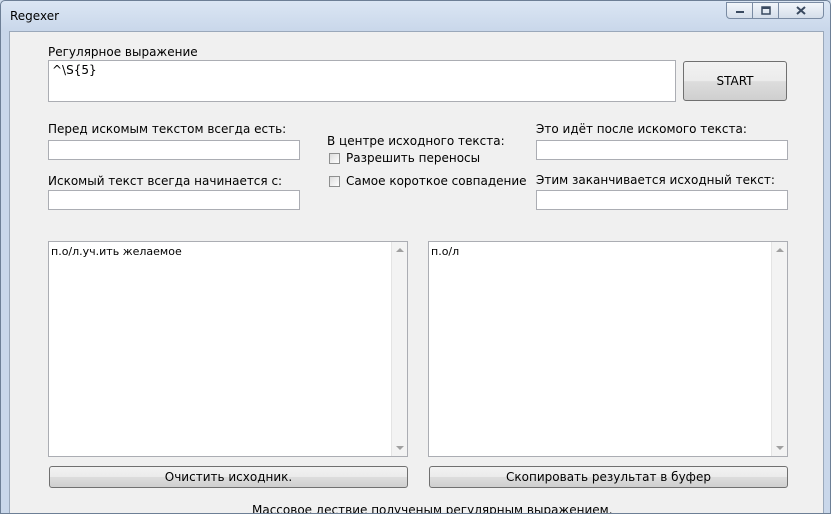  Describe the element at coordinates (735, 81) in the screenshot. I see `start-button: START` at that location.